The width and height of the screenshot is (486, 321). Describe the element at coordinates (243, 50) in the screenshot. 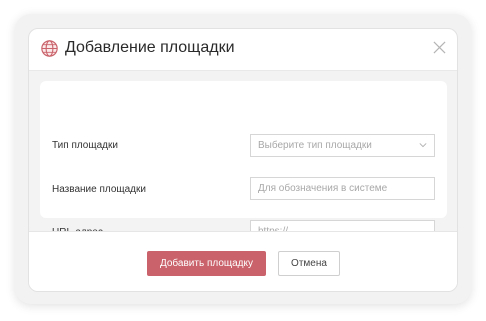

I see `dialog-header: Добавление площадки` at that location.